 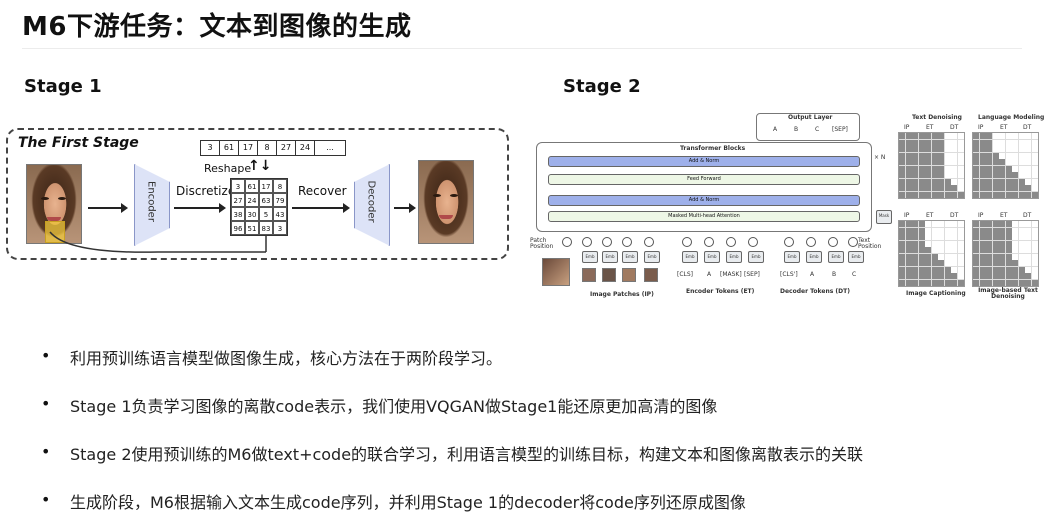 I want to click on mask-matrix-text-denoising, so click(x=931, y=165).